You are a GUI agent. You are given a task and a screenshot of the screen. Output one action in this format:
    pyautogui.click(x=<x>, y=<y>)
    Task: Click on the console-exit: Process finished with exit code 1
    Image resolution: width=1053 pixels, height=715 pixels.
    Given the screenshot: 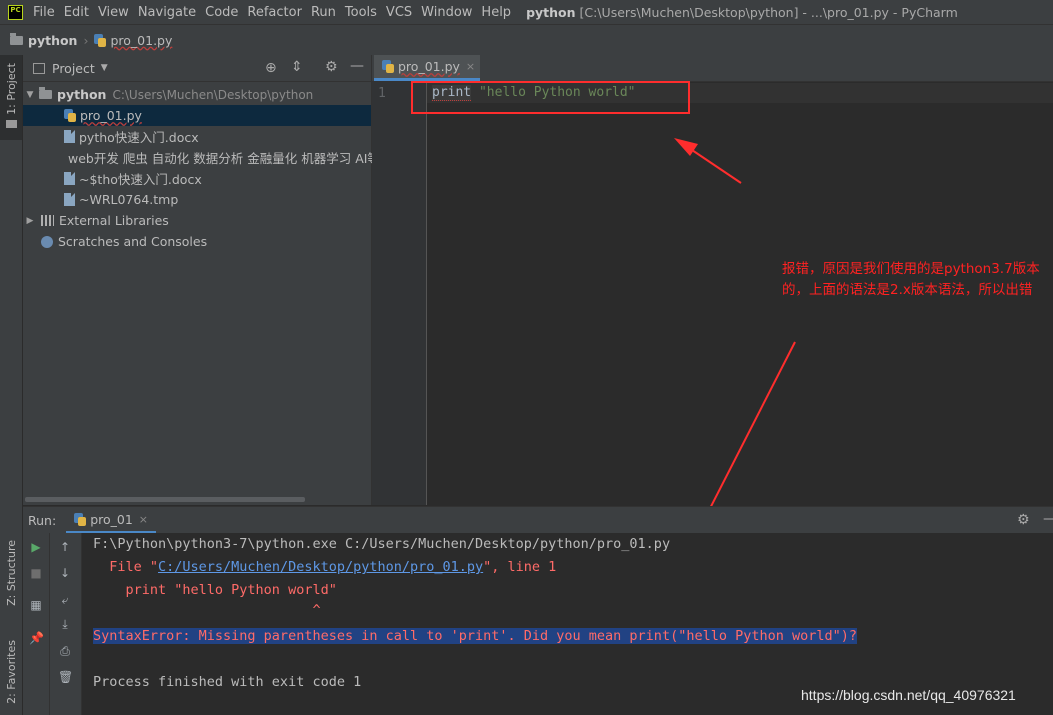 What is the action you would take?
    pyautogui.click(x=227, y=682)
    